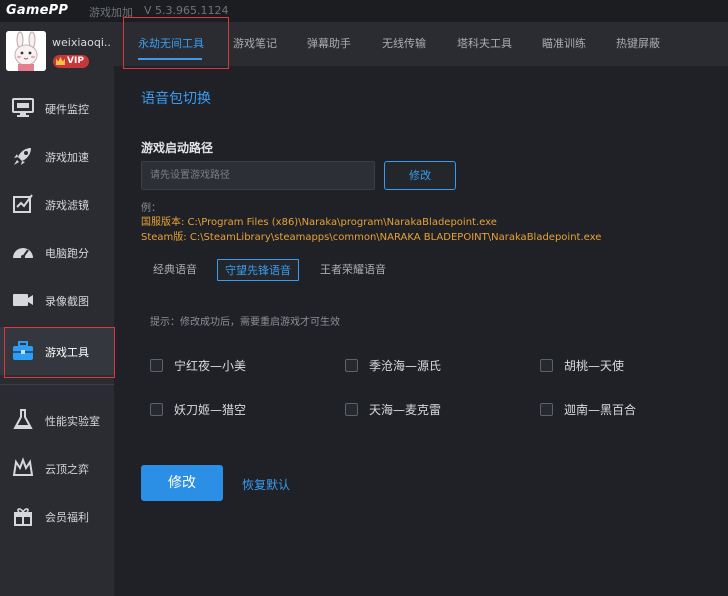 This screenshot has width=728, height=596. Describe the element at coordinates (484, 43) in the screenshot. I see `tab-tarkov-tools: 塔科夫工具` at that location.